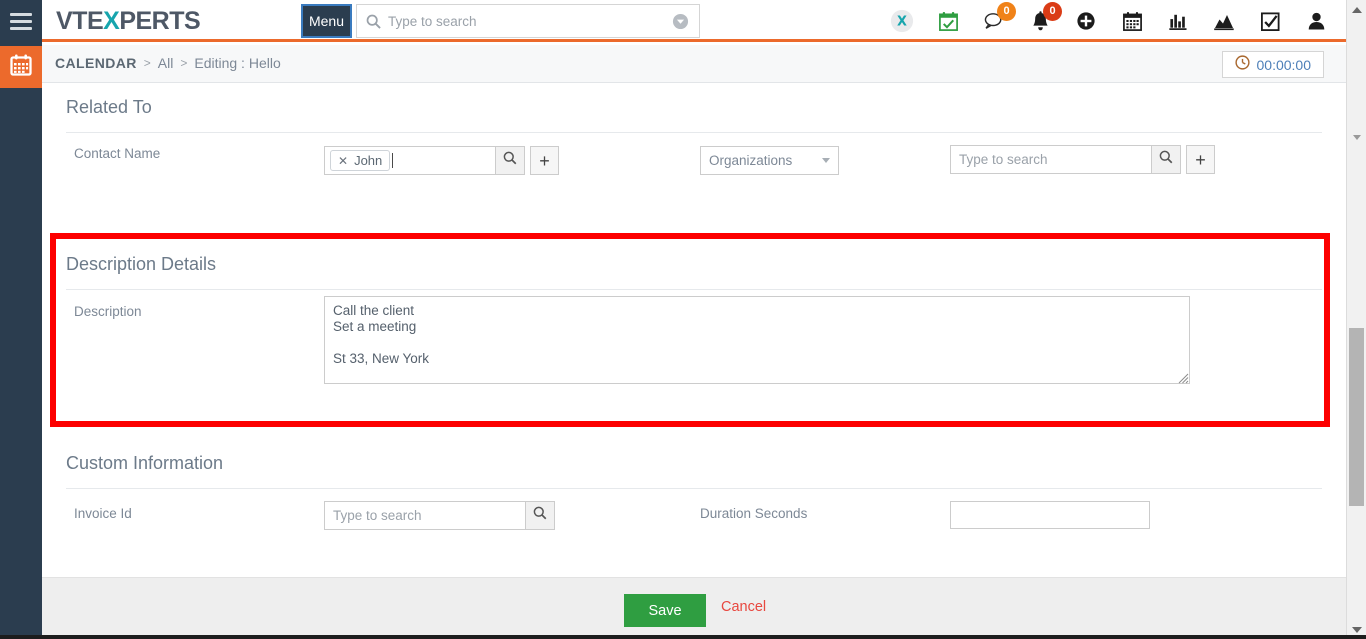  Describe the element at coordinates (1270, 21) in the screenshot. I see `checkbox-task-icon` at that location.